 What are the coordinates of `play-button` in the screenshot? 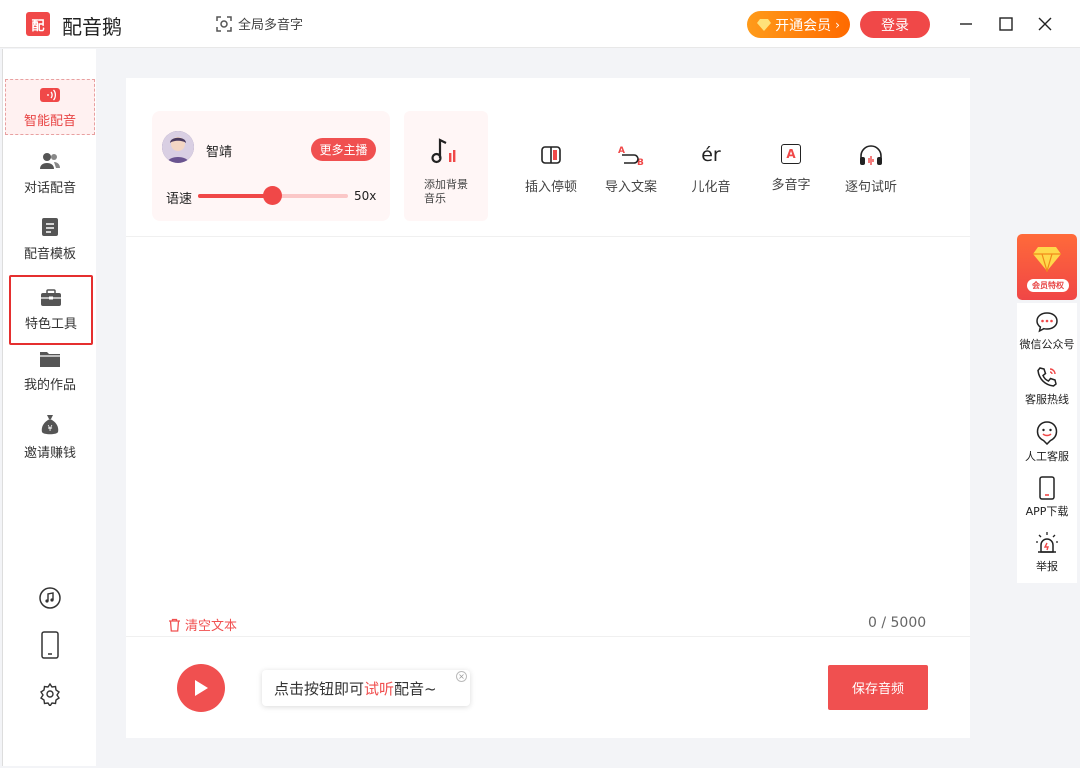 It's located at (201, 688).